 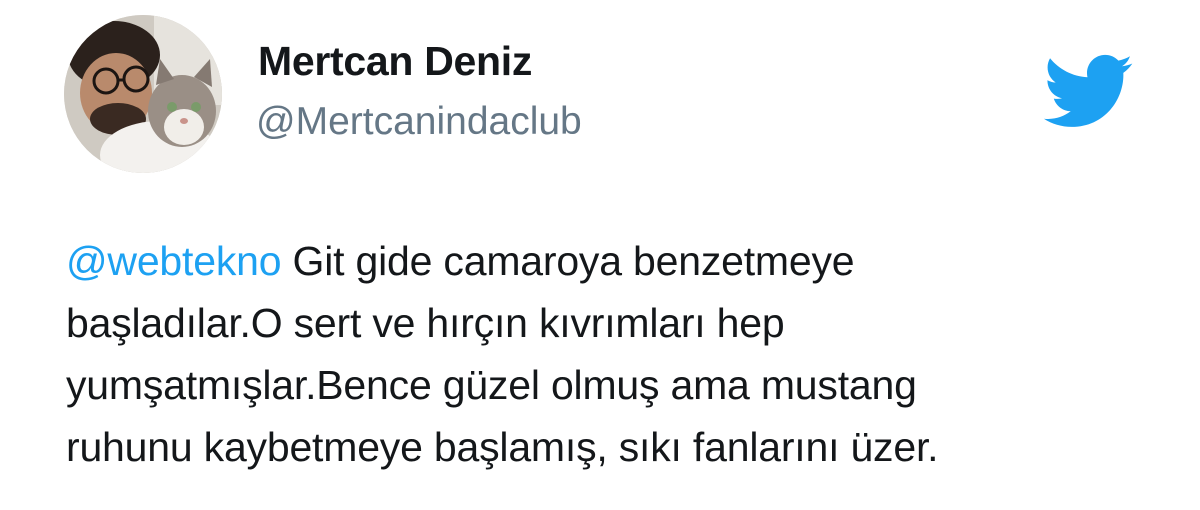 What do you see at coordinates (419, 122) in the screenshot?
I see `author-handle: @Mertcanindaclub` at bounding box center [419, 122].